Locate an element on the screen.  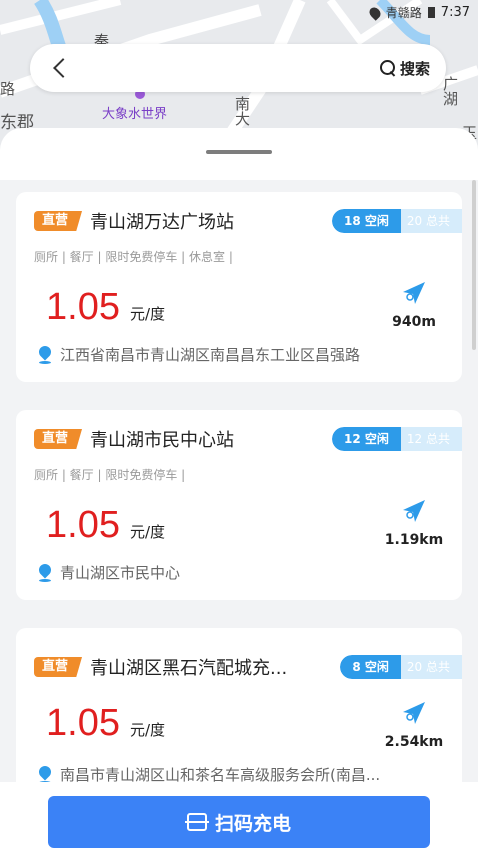
search-icon is located at coordinates (387, 68).